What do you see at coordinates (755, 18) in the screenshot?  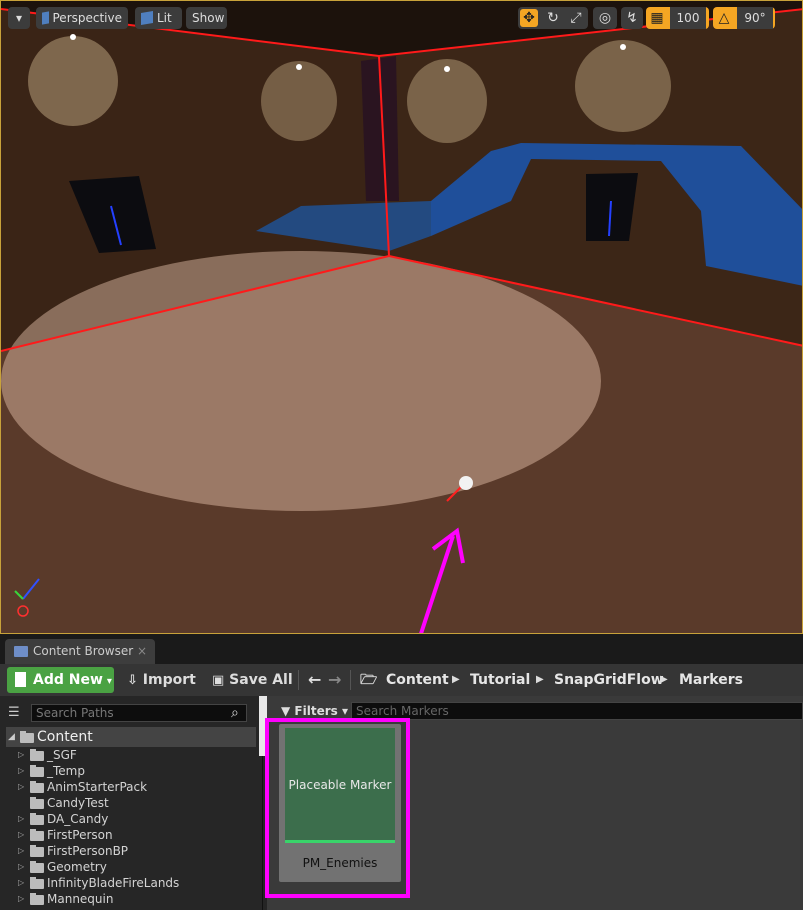 I see `rotation-snap-value: 90°` at bounding box center [755, 18].